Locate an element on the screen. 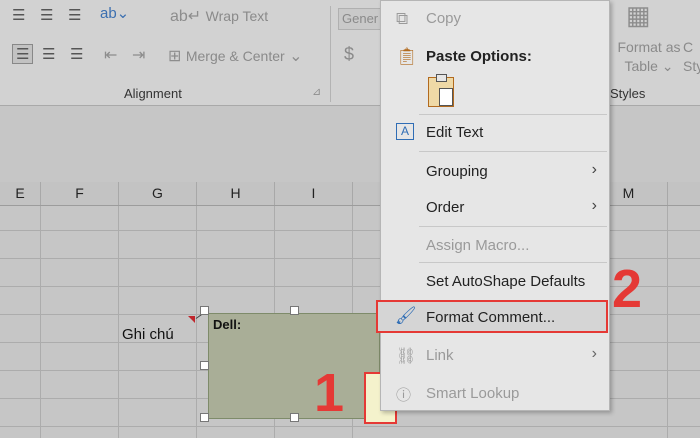  wrap-text-button: ab↵ Wrap Text is located at coordinates (219, 16).